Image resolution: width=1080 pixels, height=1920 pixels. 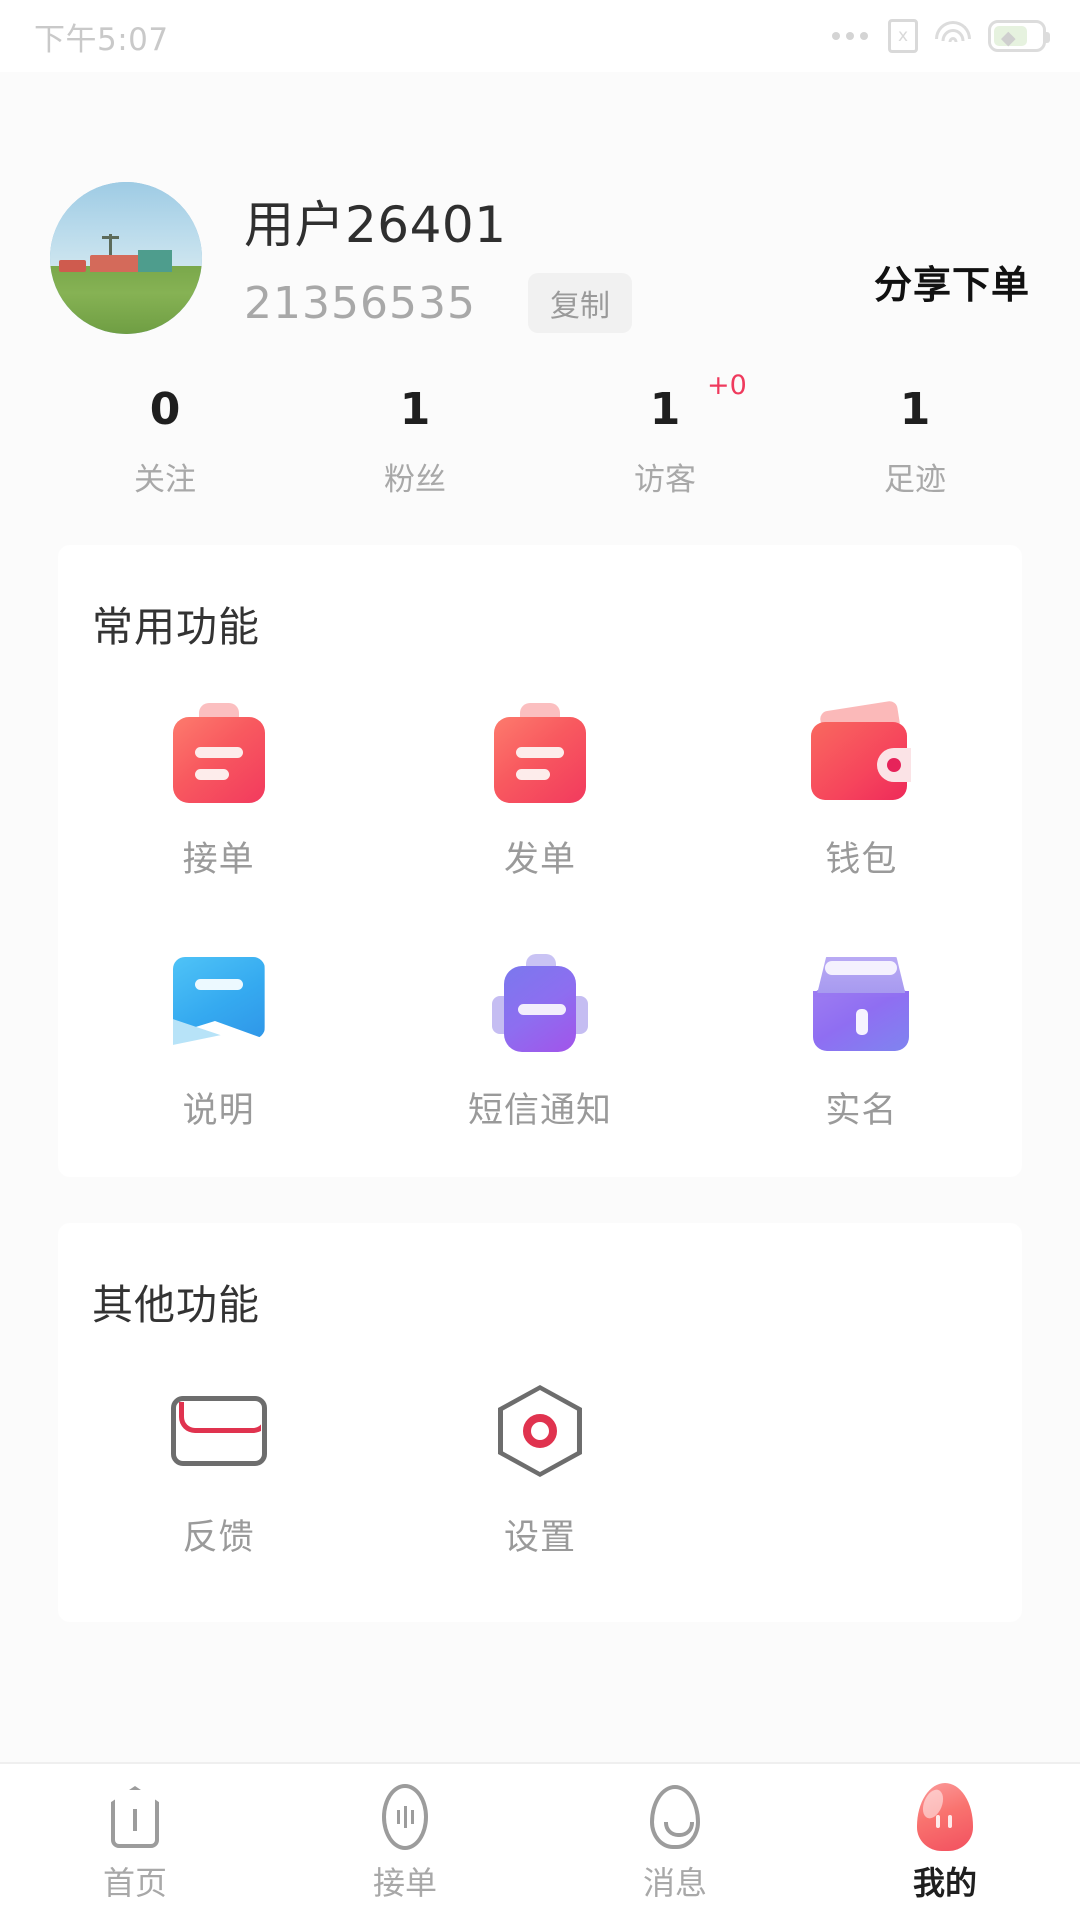 What do you see at coordinates (218, 1111) in the screenshot?
I see `grid-item-label: 说明` at bounding box center [218, 1111].